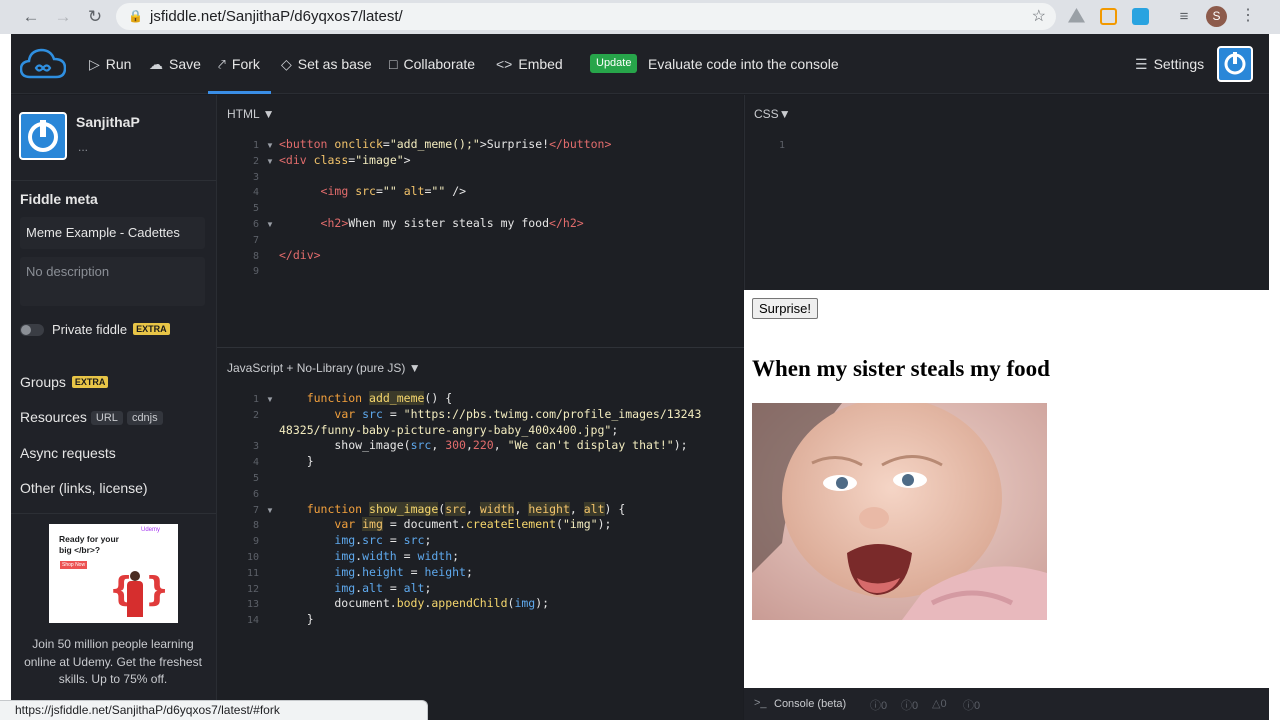 This screenshot has width=1280, height=720. What do you see at coordinates (118, 64) in the screenshot?
I see `run-label: Run` at bounding box center [118, 64].